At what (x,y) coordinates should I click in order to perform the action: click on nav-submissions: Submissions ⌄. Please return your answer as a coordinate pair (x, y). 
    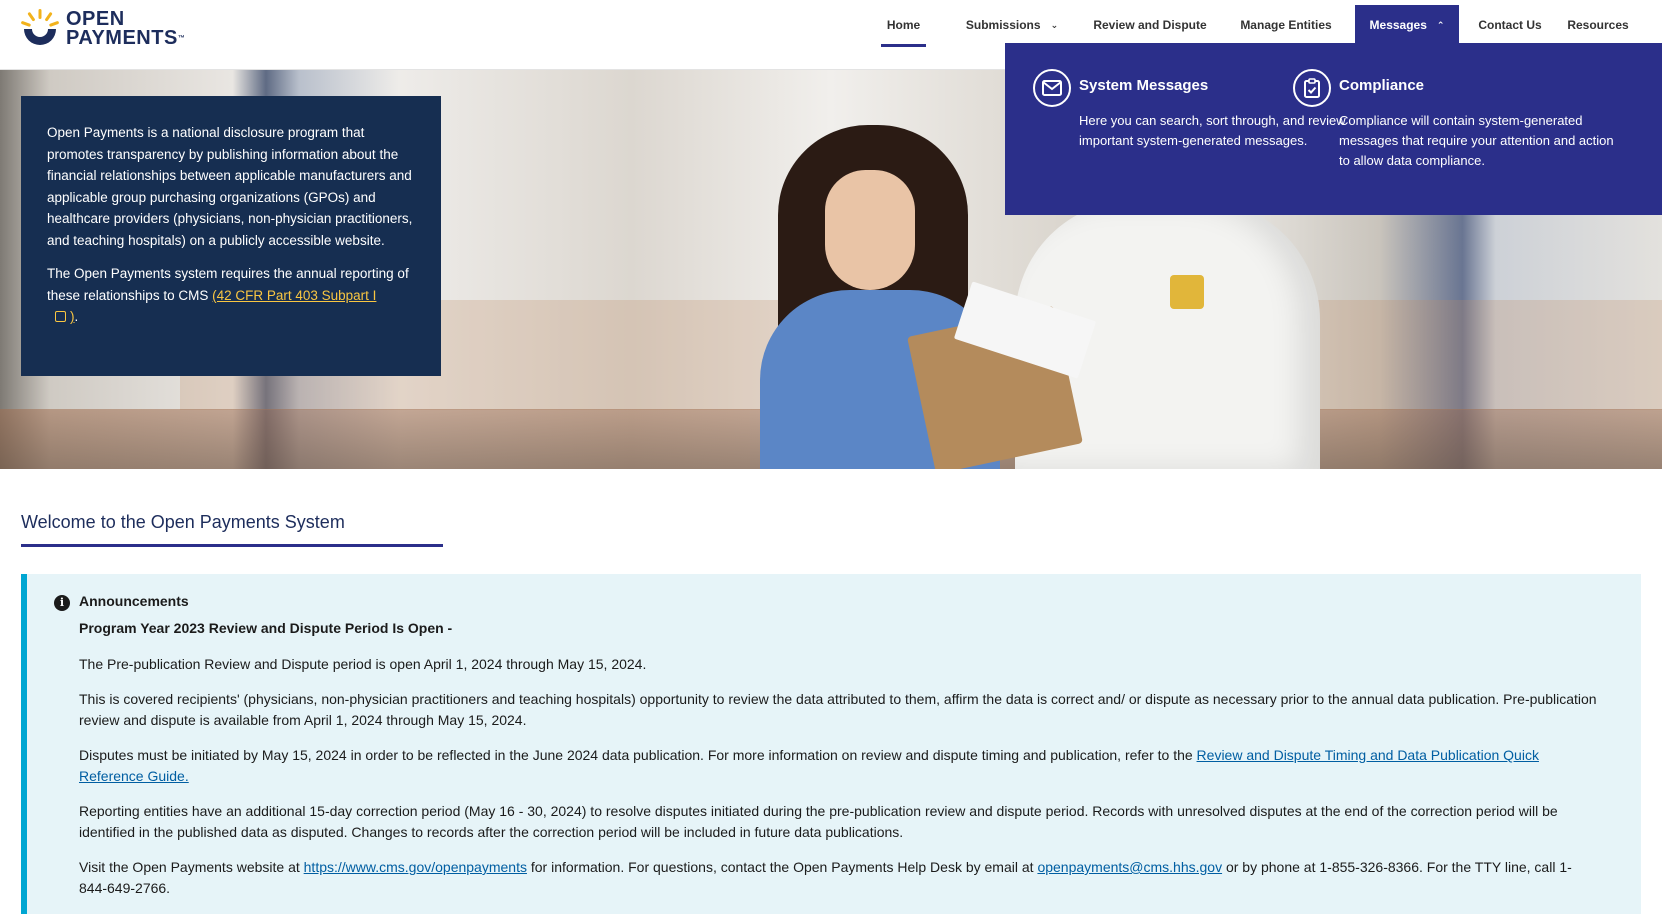
    Looking at the image, I should click on (1012, 25).